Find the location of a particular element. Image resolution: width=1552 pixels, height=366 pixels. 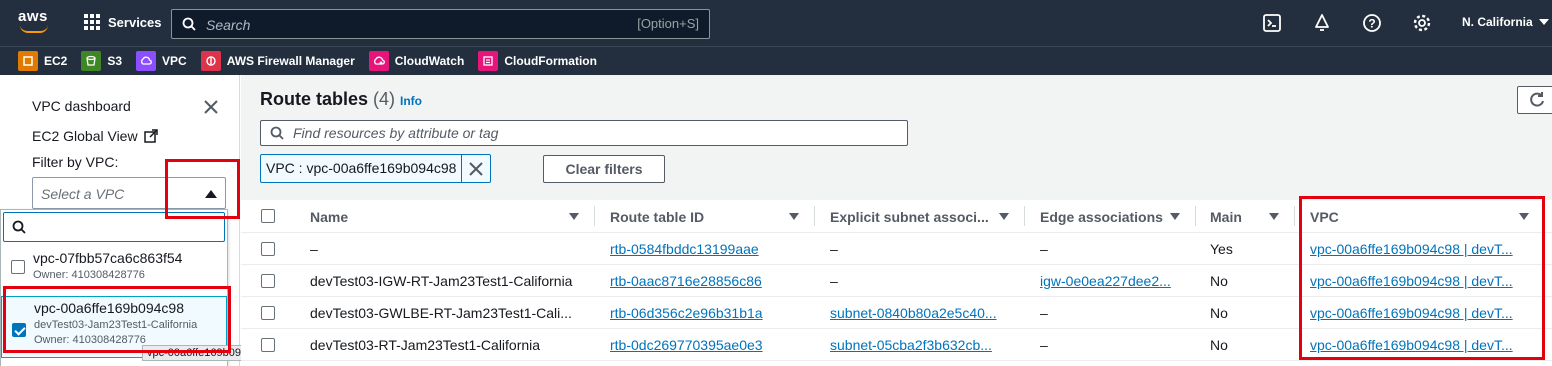

global-search-input is located at coordinates (396, 25).